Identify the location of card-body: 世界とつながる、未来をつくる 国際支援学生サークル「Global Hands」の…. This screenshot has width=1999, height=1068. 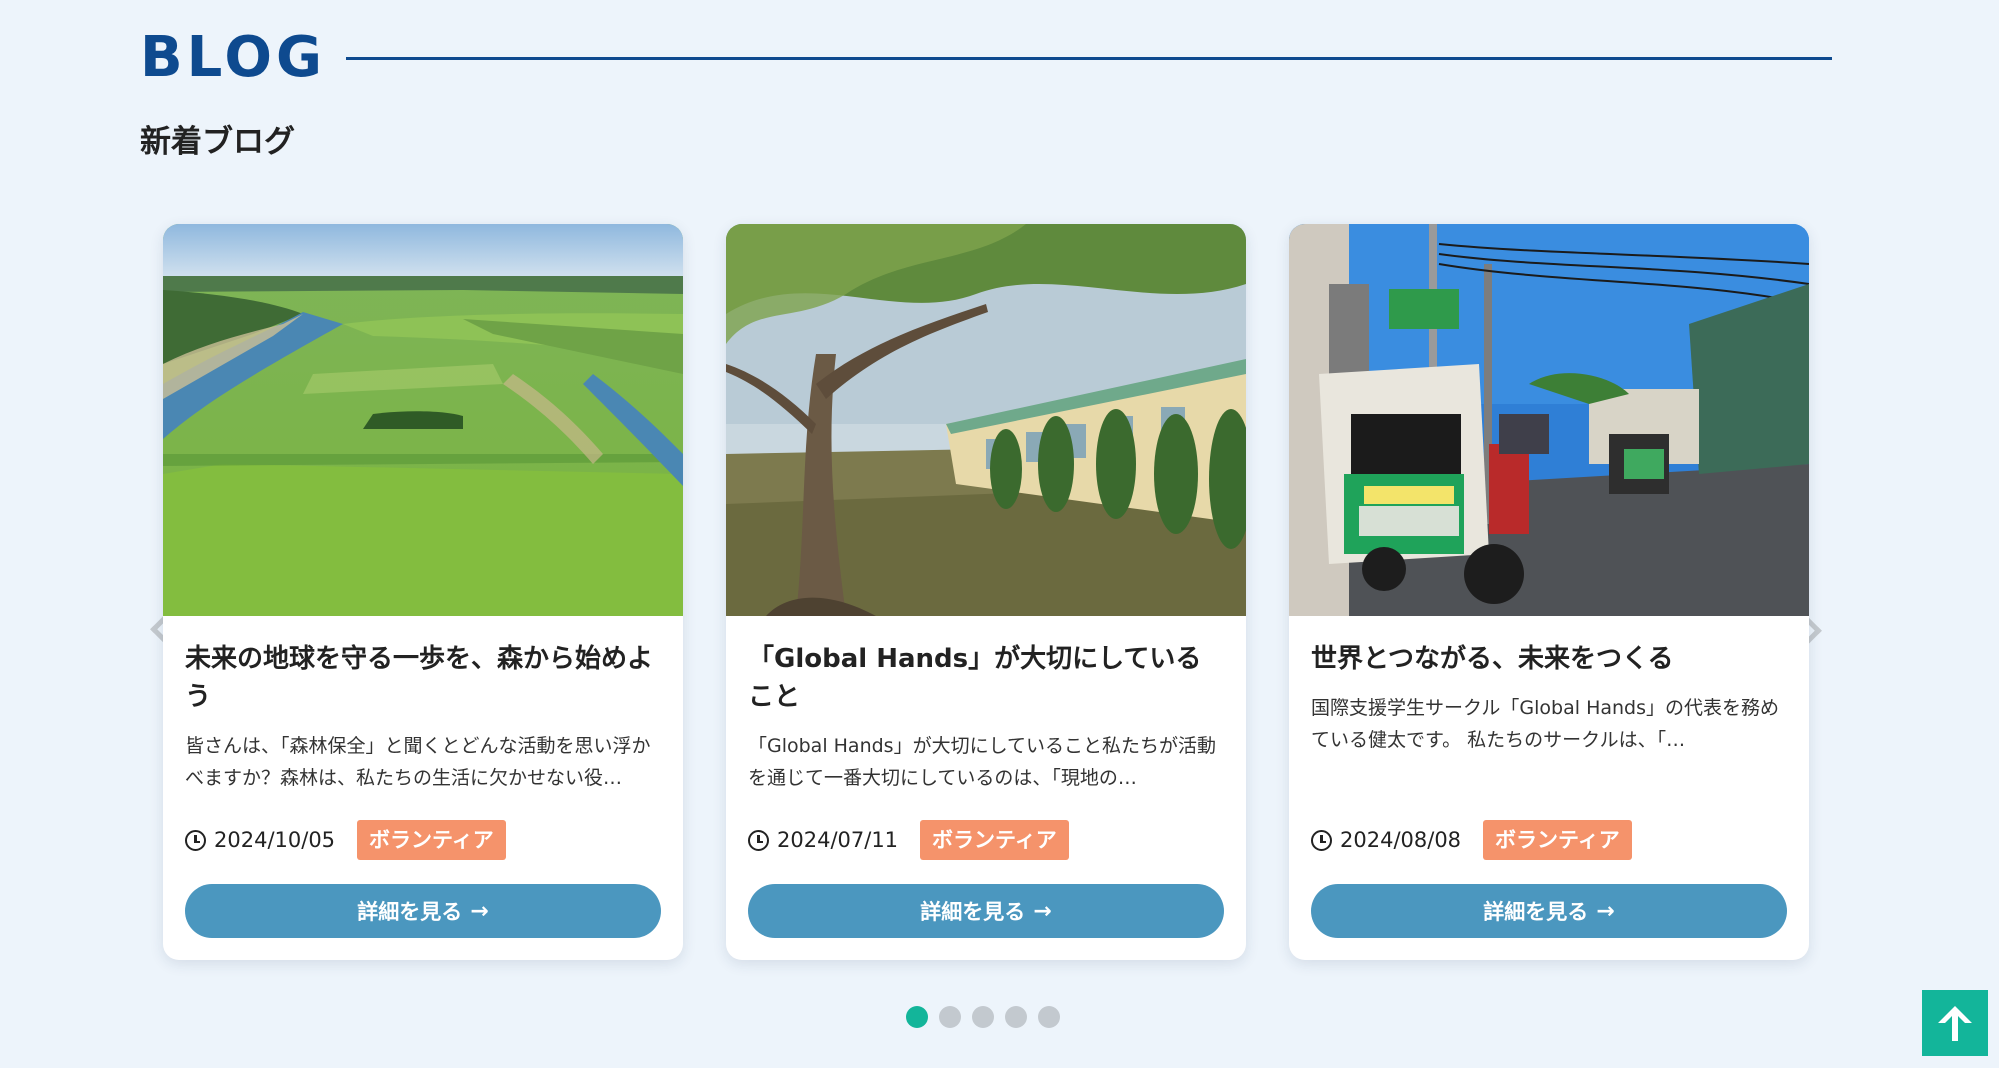
(1549, 686).